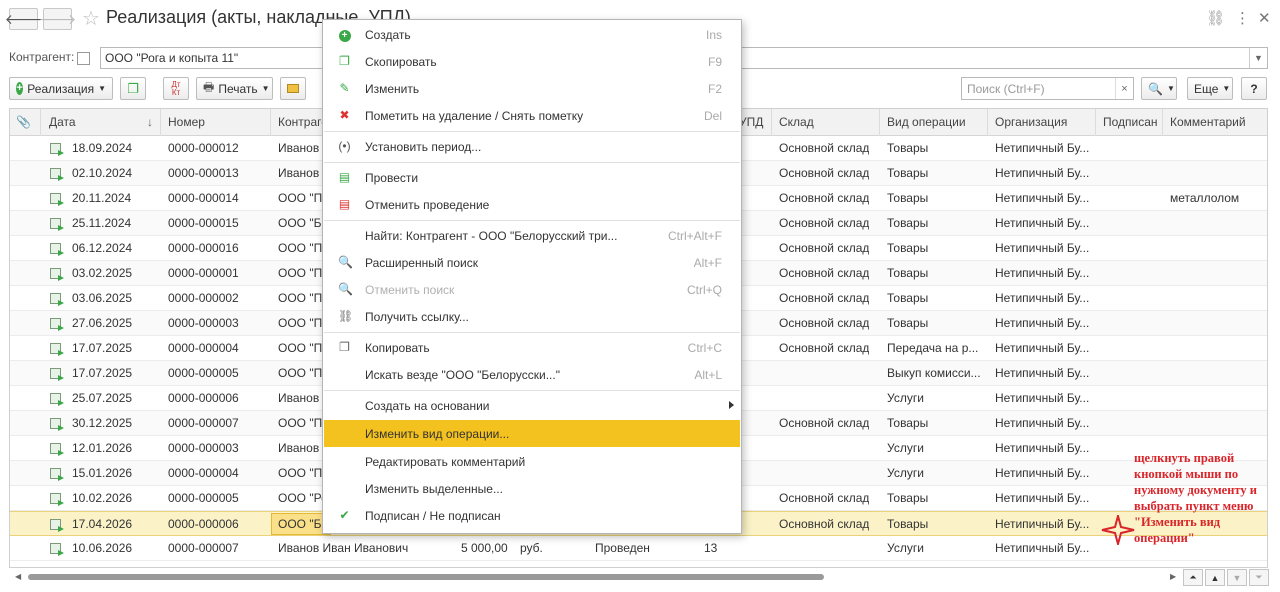  Describe the element at coordinates (203, 173) in the screenshot. I see `cell-number: 0000-000013` at that location.